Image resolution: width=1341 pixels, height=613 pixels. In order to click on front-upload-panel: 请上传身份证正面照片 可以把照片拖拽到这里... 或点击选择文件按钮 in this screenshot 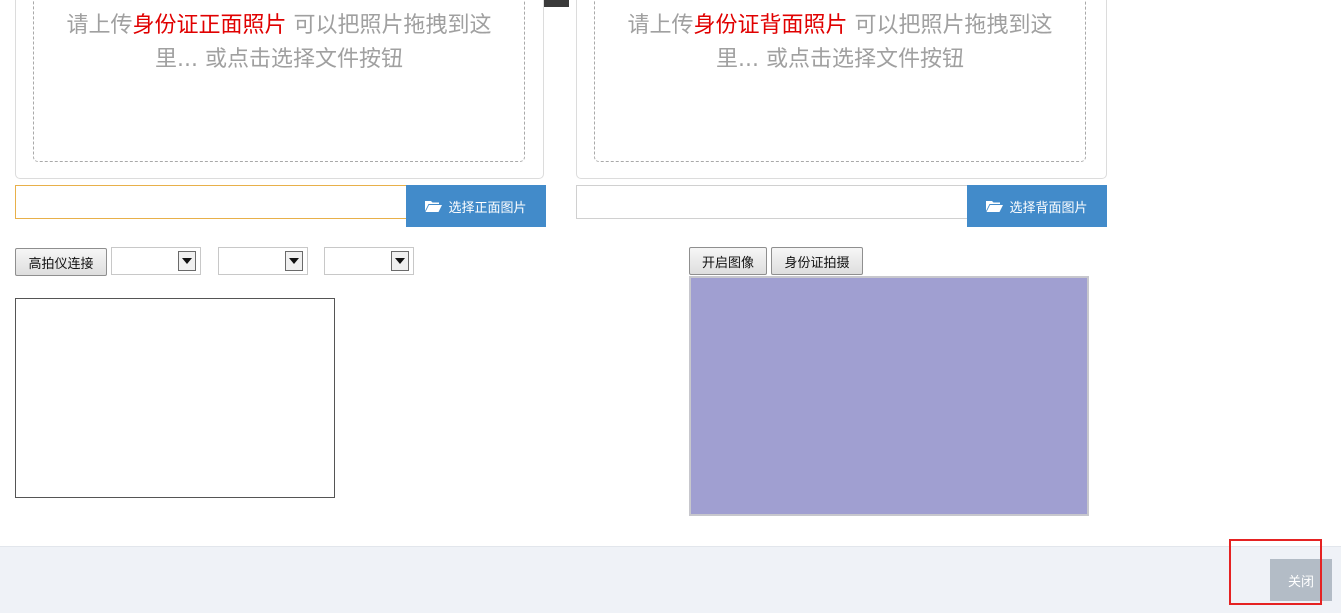, I will do `click(279, 89)`.